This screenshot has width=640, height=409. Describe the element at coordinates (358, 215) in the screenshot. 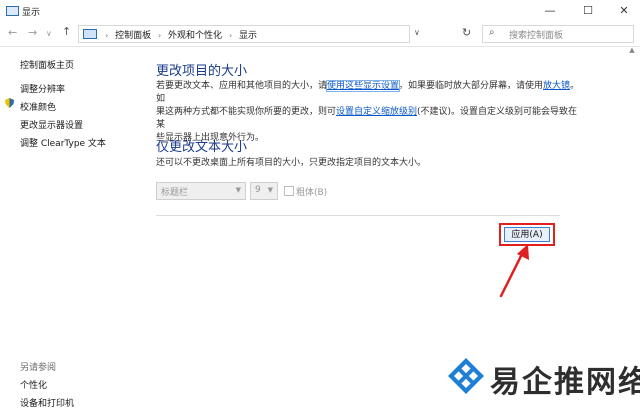

I see `divider` at that location.